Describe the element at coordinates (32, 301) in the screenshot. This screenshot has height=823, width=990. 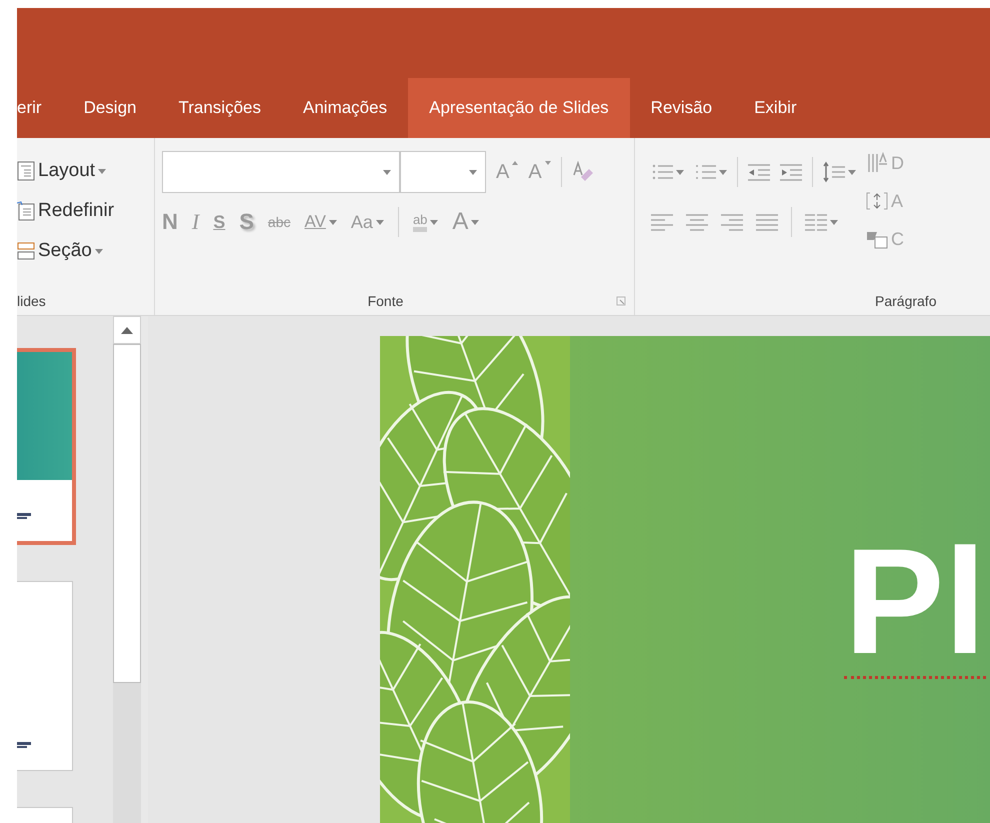
I see `group-label: lides` at that location.